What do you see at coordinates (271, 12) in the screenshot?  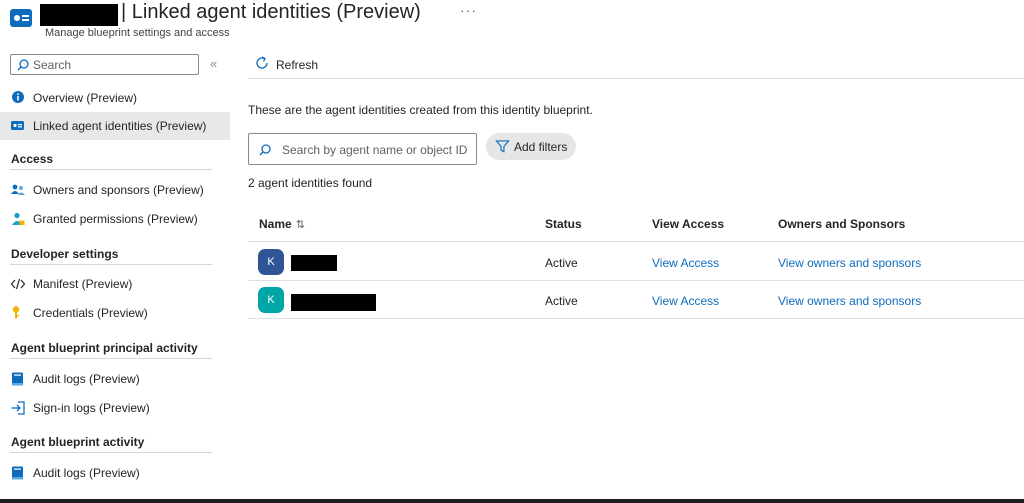 I see `page-title: | Linked agent identities (Preview)` at bounding box center [271, 12].